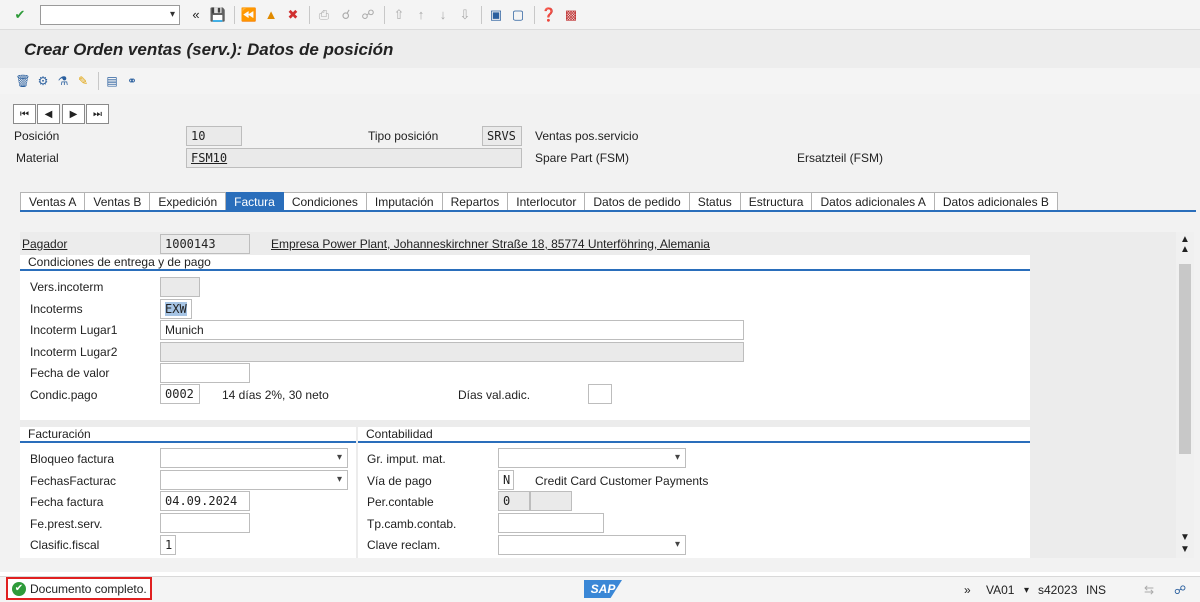  I want to click on delete-icon: 🗑, so click(23, 81).